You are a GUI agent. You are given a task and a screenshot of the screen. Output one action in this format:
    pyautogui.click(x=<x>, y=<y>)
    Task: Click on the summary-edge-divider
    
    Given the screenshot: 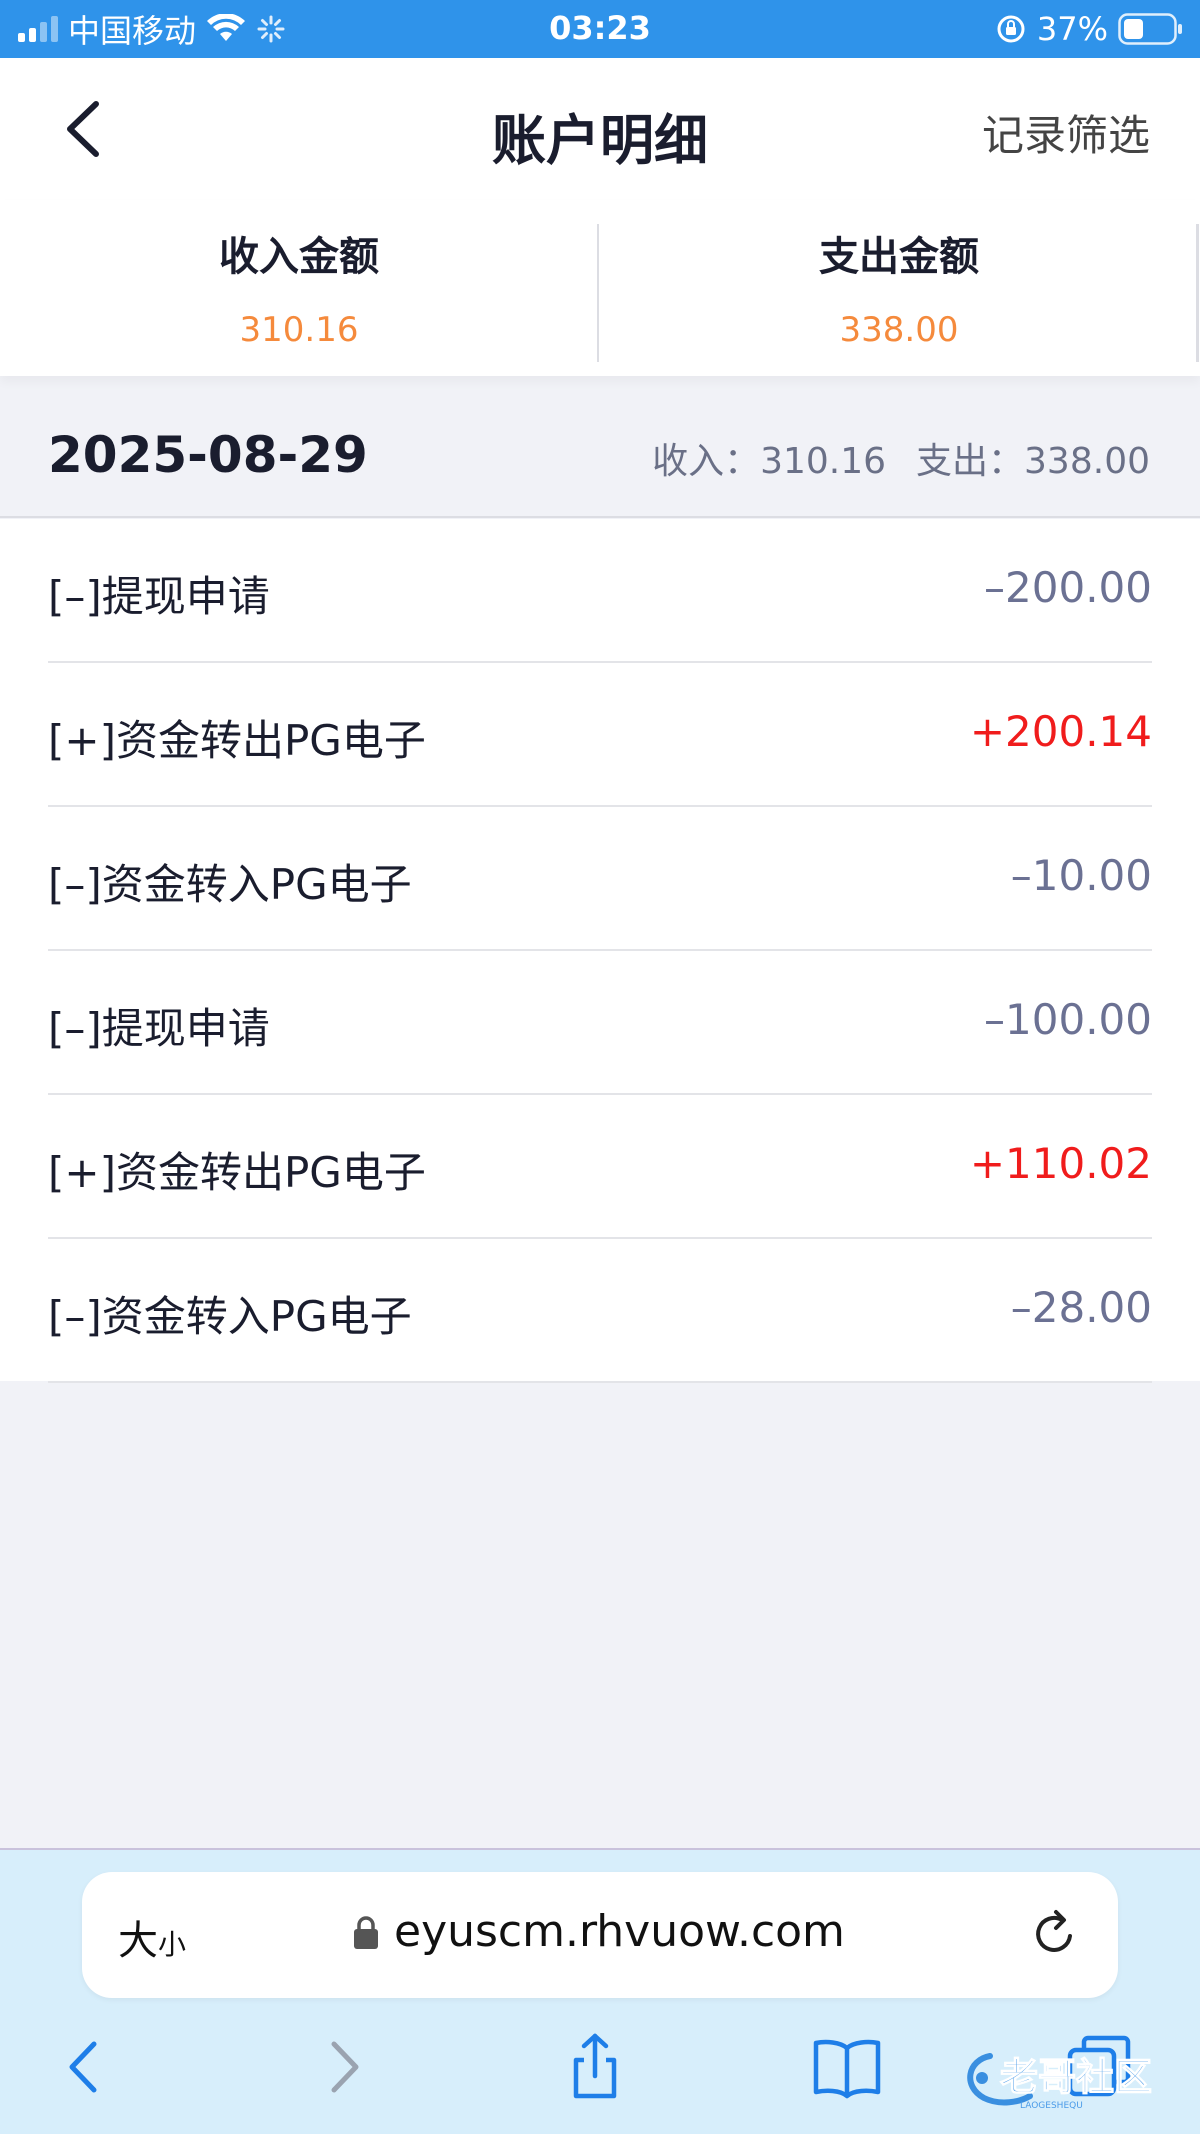 What is the action you would take?
    pyautogui.click(x=1197, y=293)
    